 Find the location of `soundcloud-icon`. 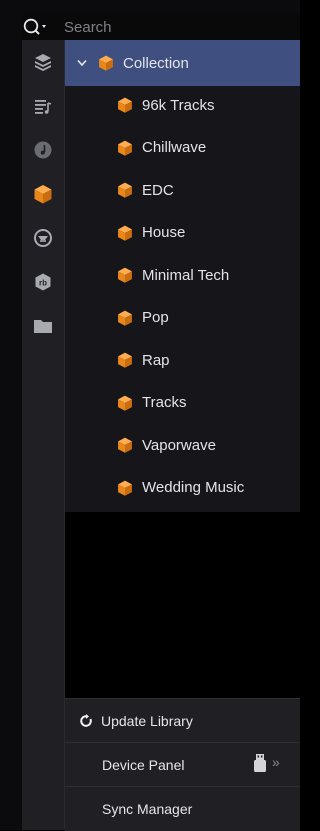

soundcloud-icon is located at coordinates (43, 238).